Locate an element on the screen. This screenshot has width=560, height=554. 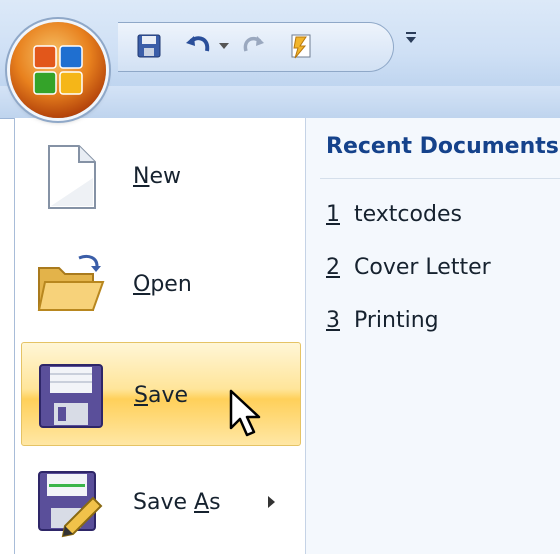
menu-item-open: Open is located at coordinates (161, 284).